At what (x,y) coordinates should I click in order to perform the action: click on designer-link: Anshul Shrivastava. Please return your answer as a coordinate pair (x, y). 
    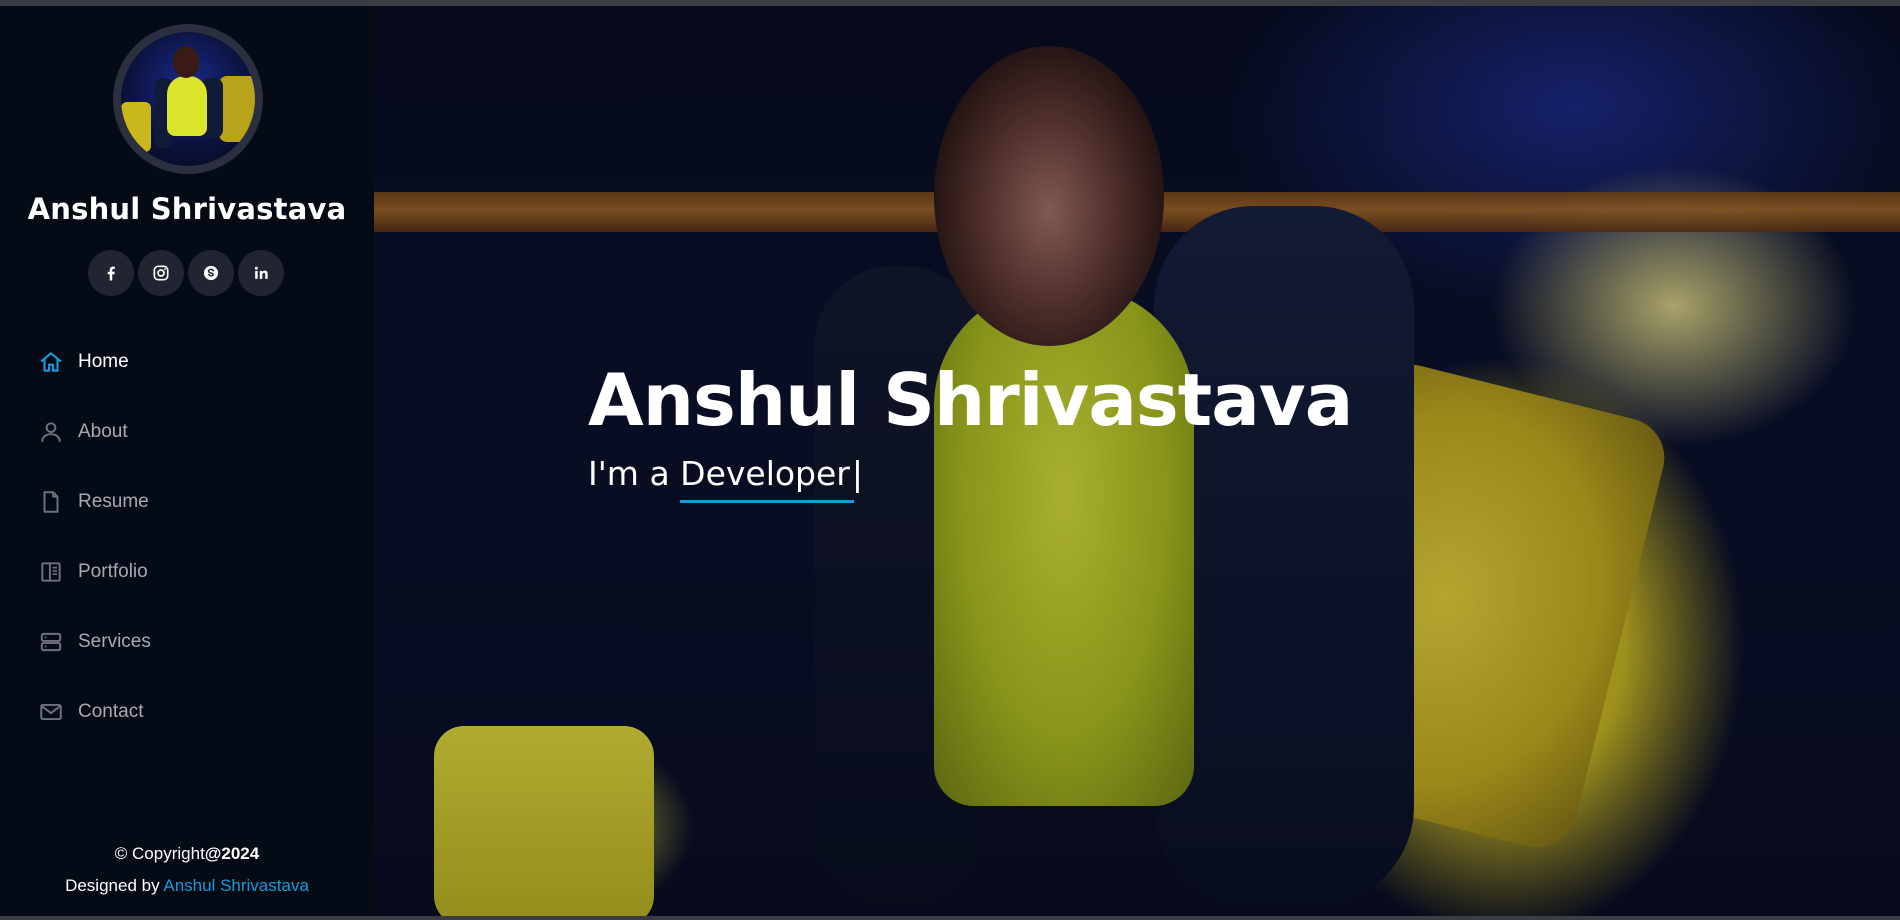
    Looking at the image, I should click on (236, 885).